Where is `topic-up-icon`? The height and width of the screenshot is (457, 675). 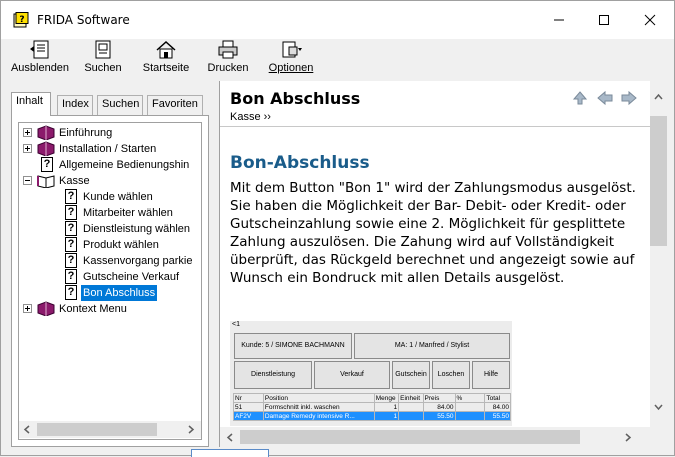
topic-up-icon is located at coordinates (580, 98).